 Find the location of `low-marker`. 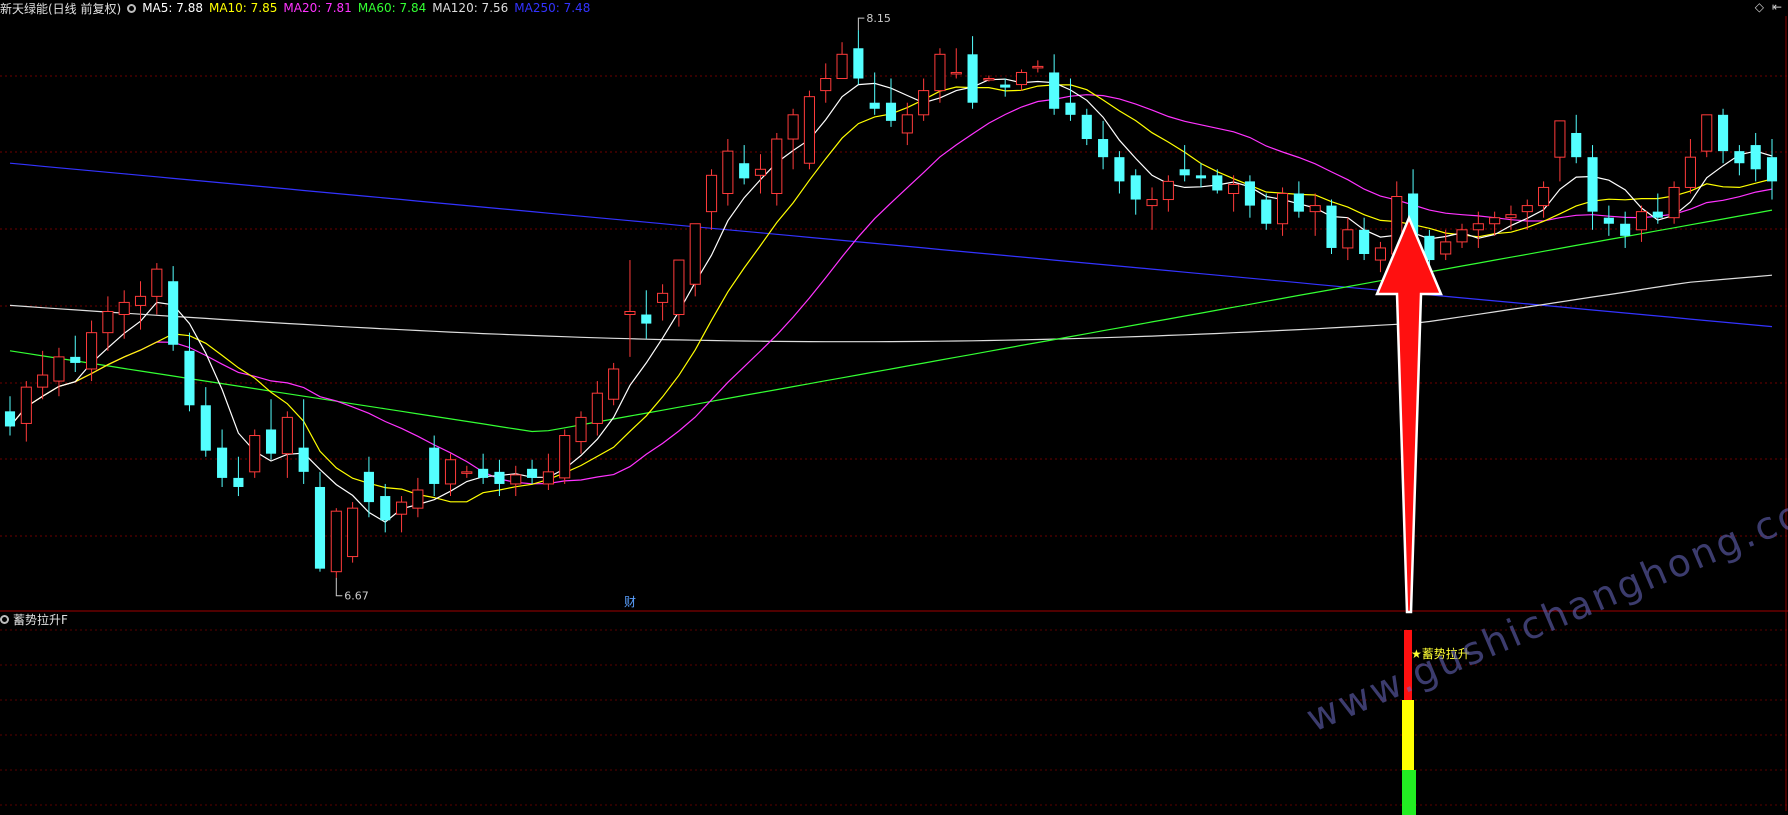

low-marker is located at coordinates (339, 587).